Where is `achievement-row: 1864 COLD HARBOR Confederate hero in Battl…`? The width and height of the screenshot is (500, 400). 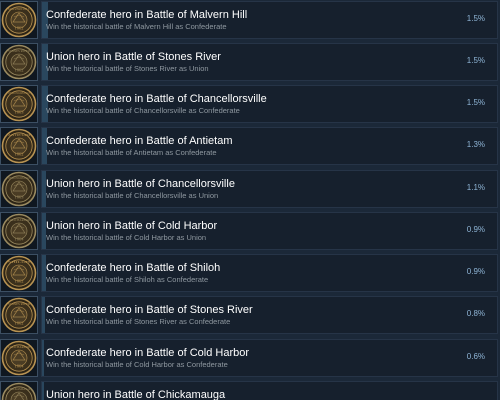 achievement-row: 1864 COLD HARBOR Confederate hero in Battl… is located at coordinates (249, 358).